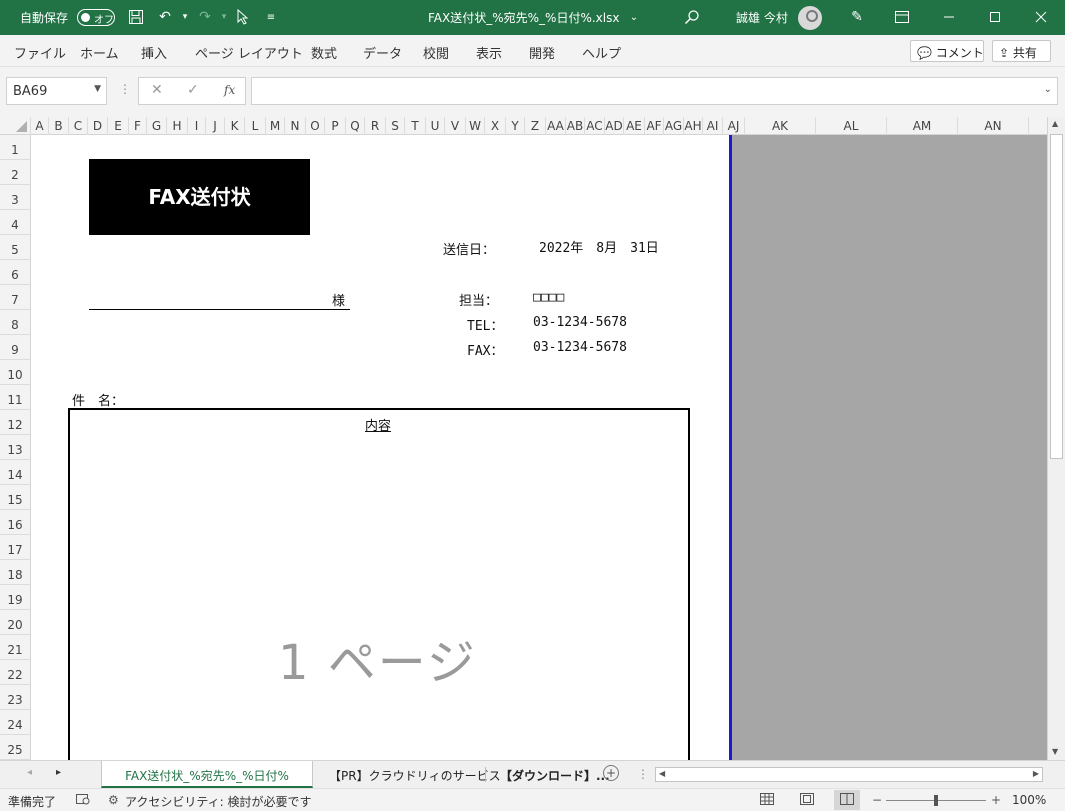 The height and width of the screenshot is (811, 1065). What do you see at coordinates (643, 774) in the screenshot?
I see `tab-split-grip-icon: ⋮` at bounding box center [643, 774].